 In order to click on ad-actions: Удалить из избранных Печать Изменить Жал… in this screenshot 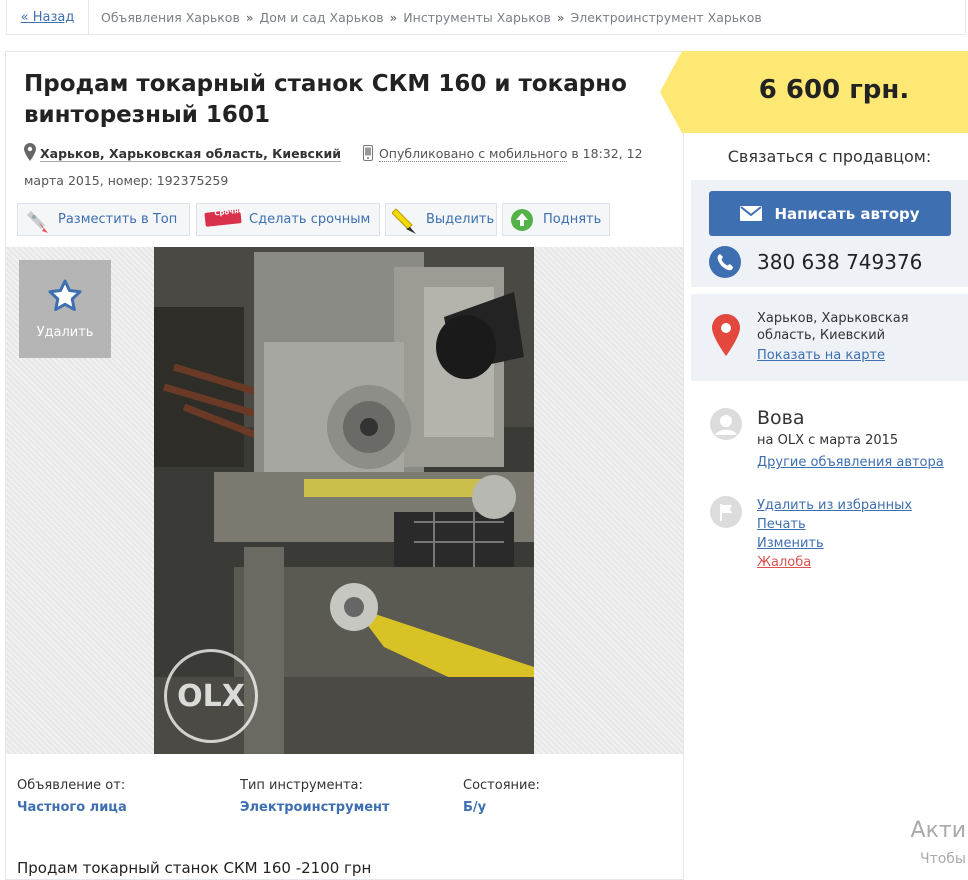, I will do `click(834, 534)`.